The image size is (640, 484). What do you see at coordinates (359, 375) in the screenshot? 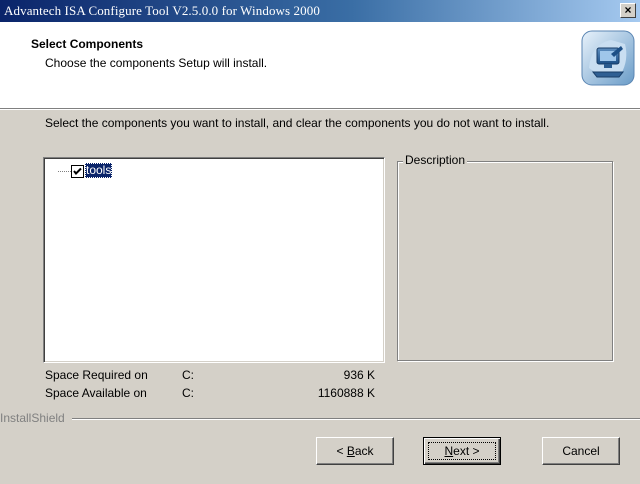
I see `space-required-value: 936 K` at bounding box center [359, 375].